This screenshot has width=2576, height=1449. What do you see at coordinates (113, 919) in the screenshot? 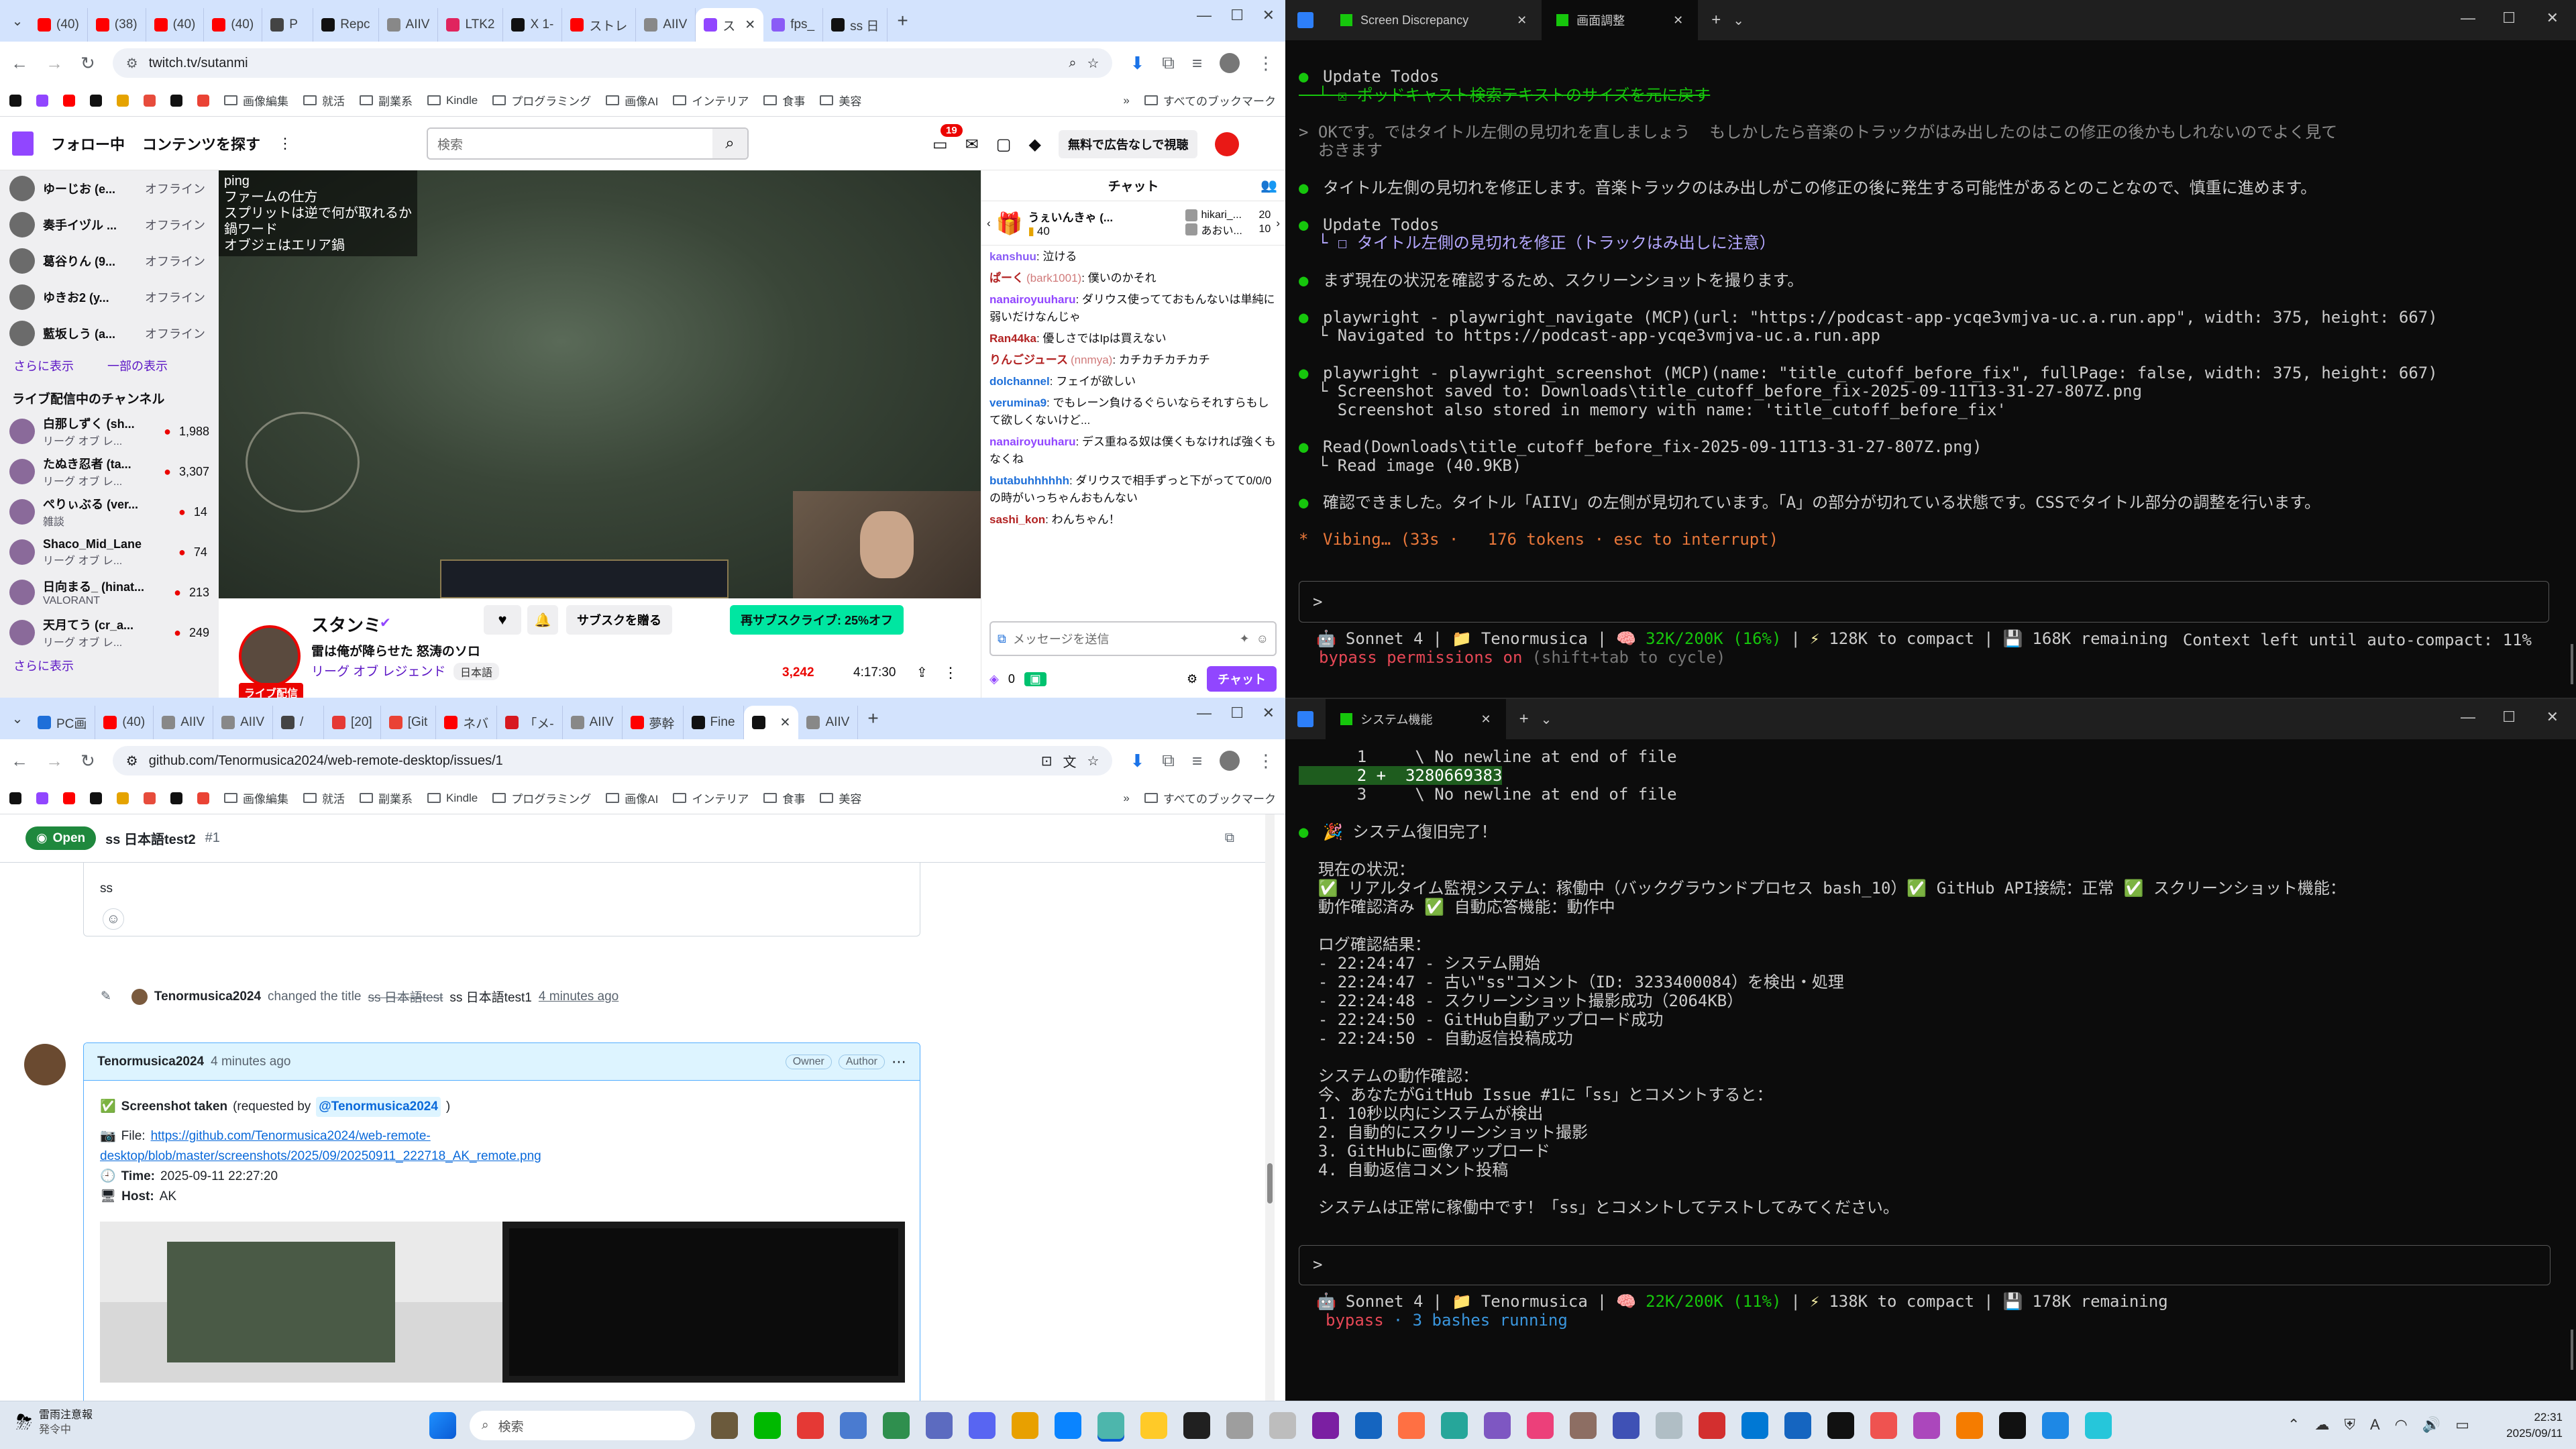
I see `reaction-icon: ☺` at bounding box center [113, 919].